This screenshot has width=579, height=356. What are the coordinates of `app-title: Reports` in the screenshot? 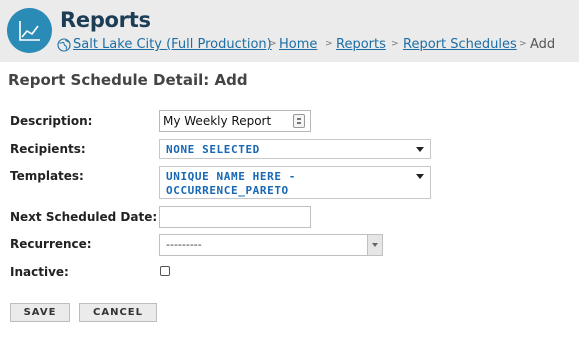 It's located at (105, 20).